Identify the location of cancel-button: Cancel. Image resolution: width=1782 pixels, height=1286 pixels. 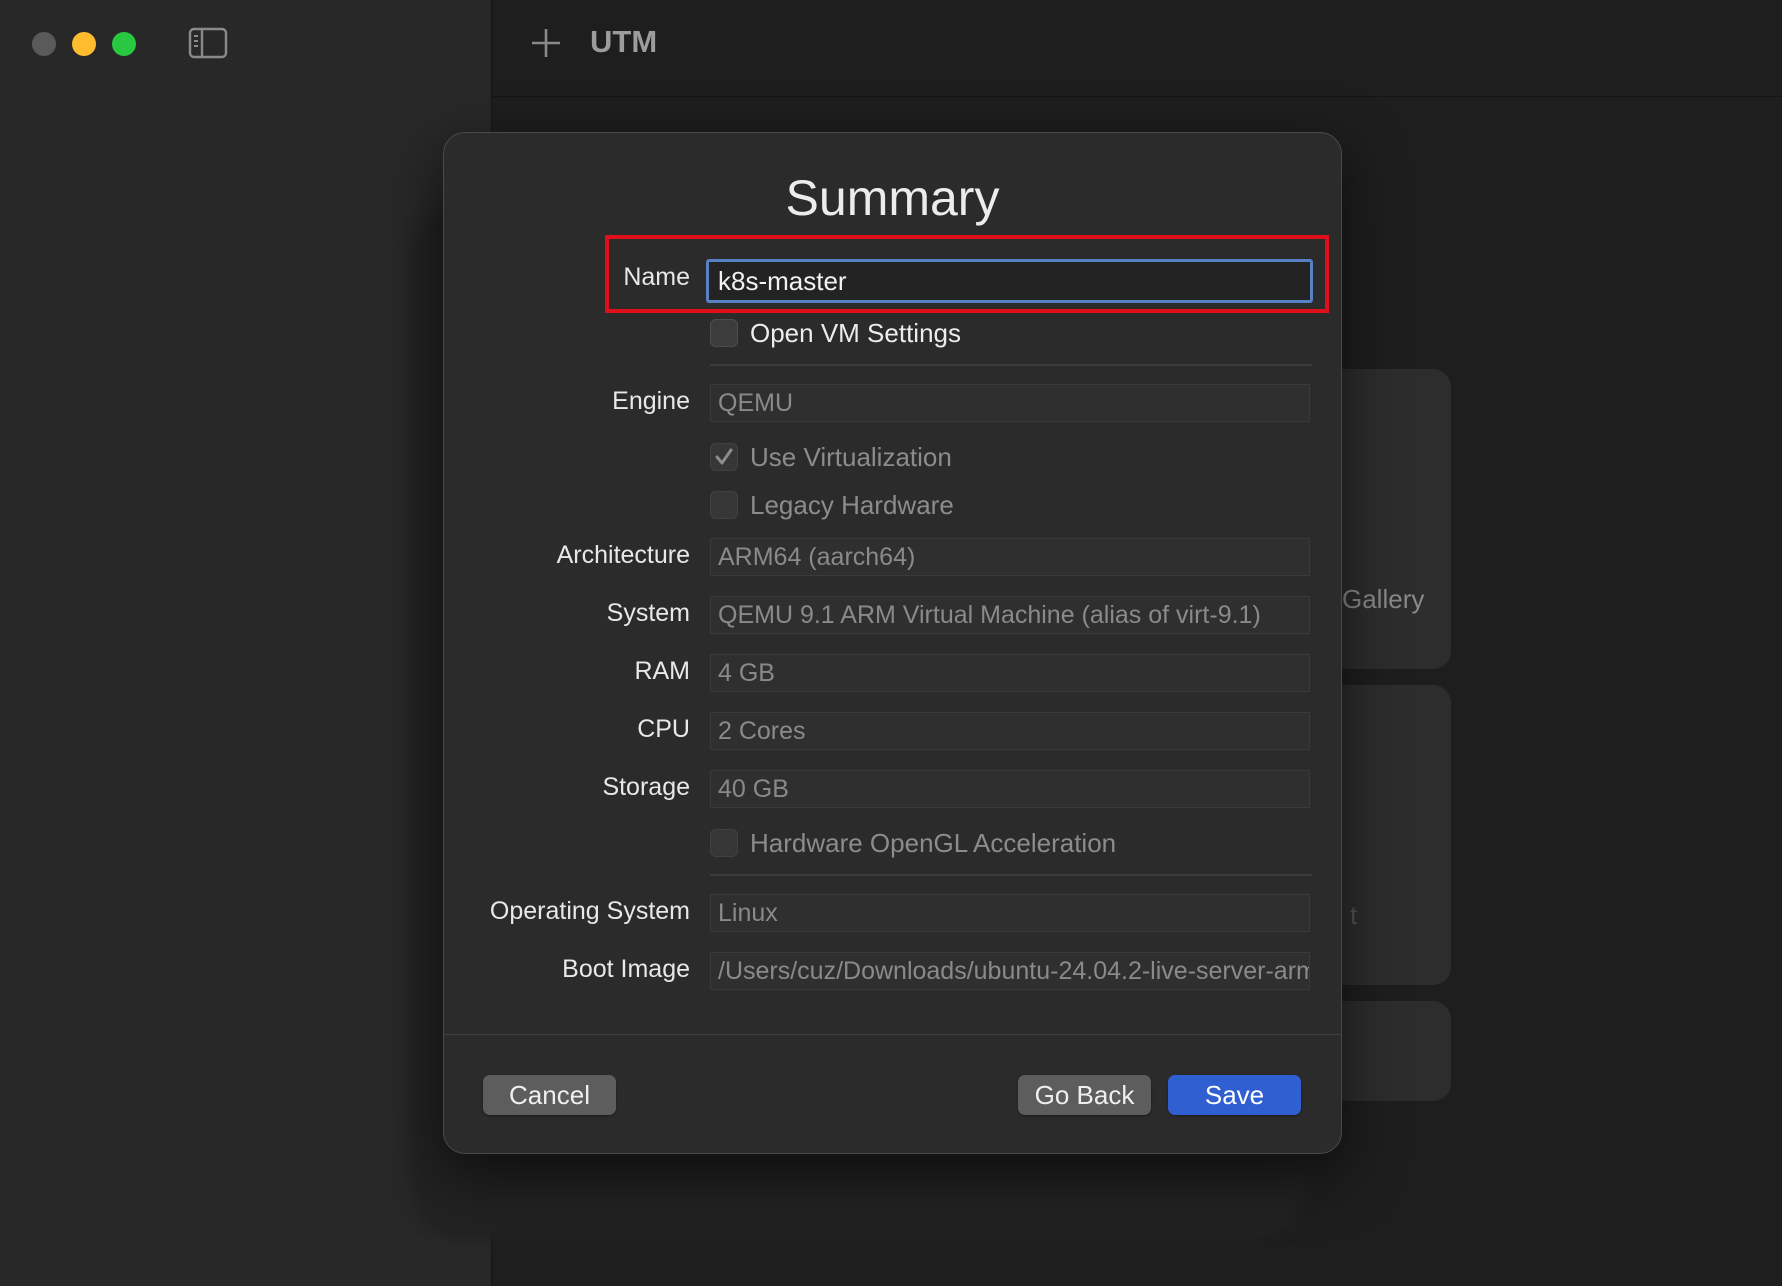
(549, 1095).